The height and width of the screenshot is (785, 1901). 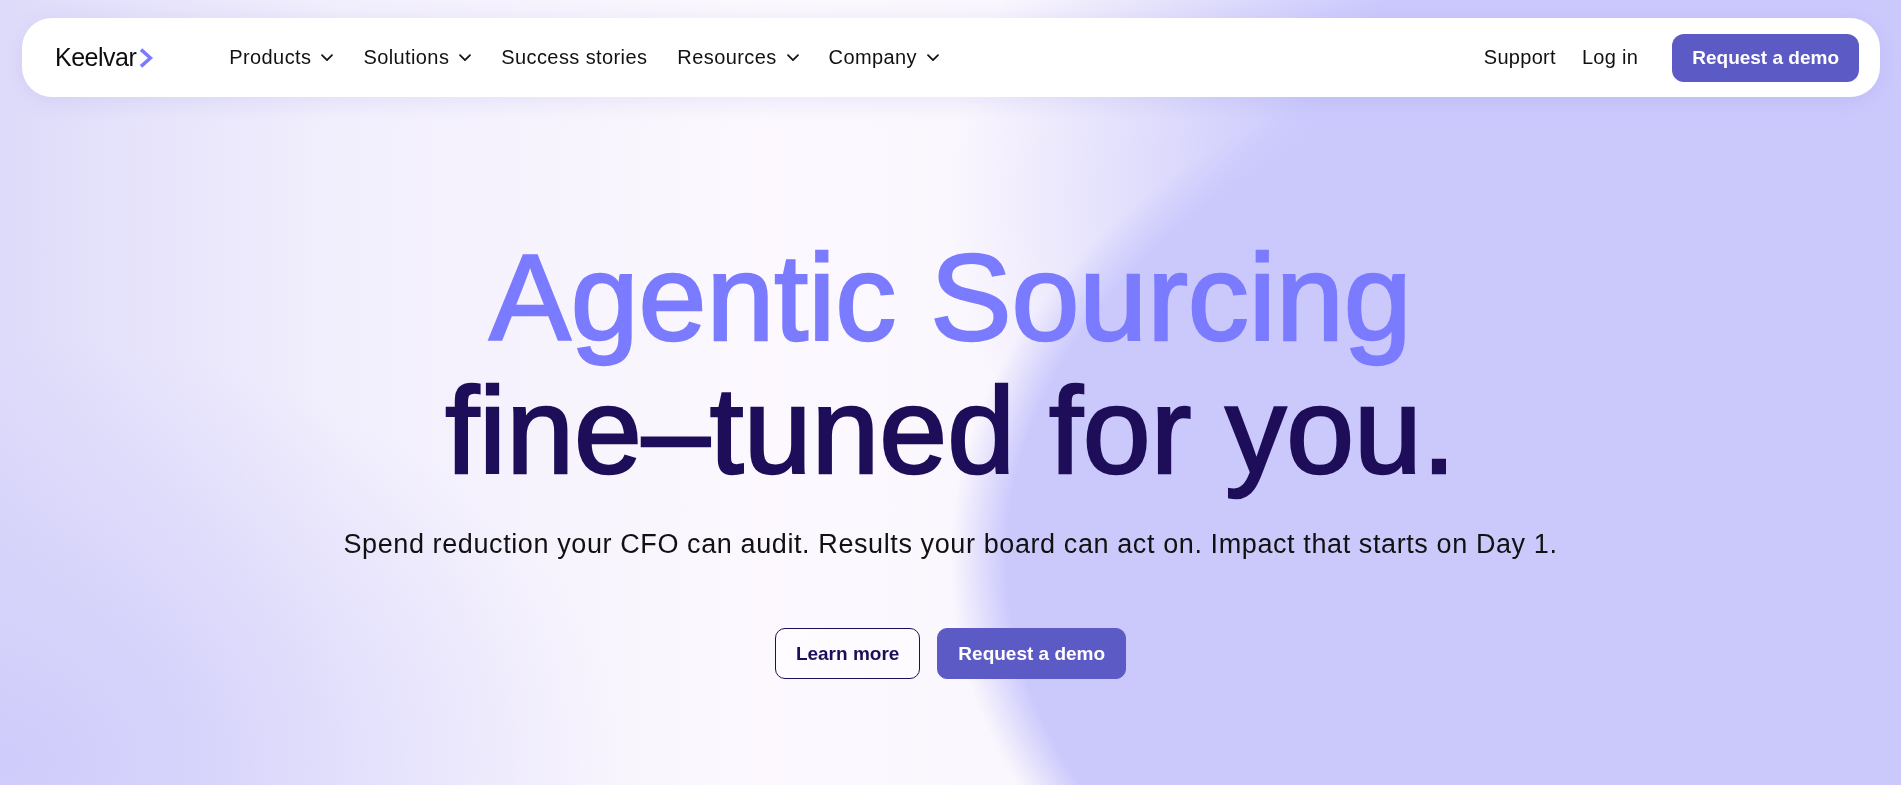 What do you see at coordinates (104, 57) in the screenshot?
I see `logo-link: Keelvar` at bounding box center [104, 57].